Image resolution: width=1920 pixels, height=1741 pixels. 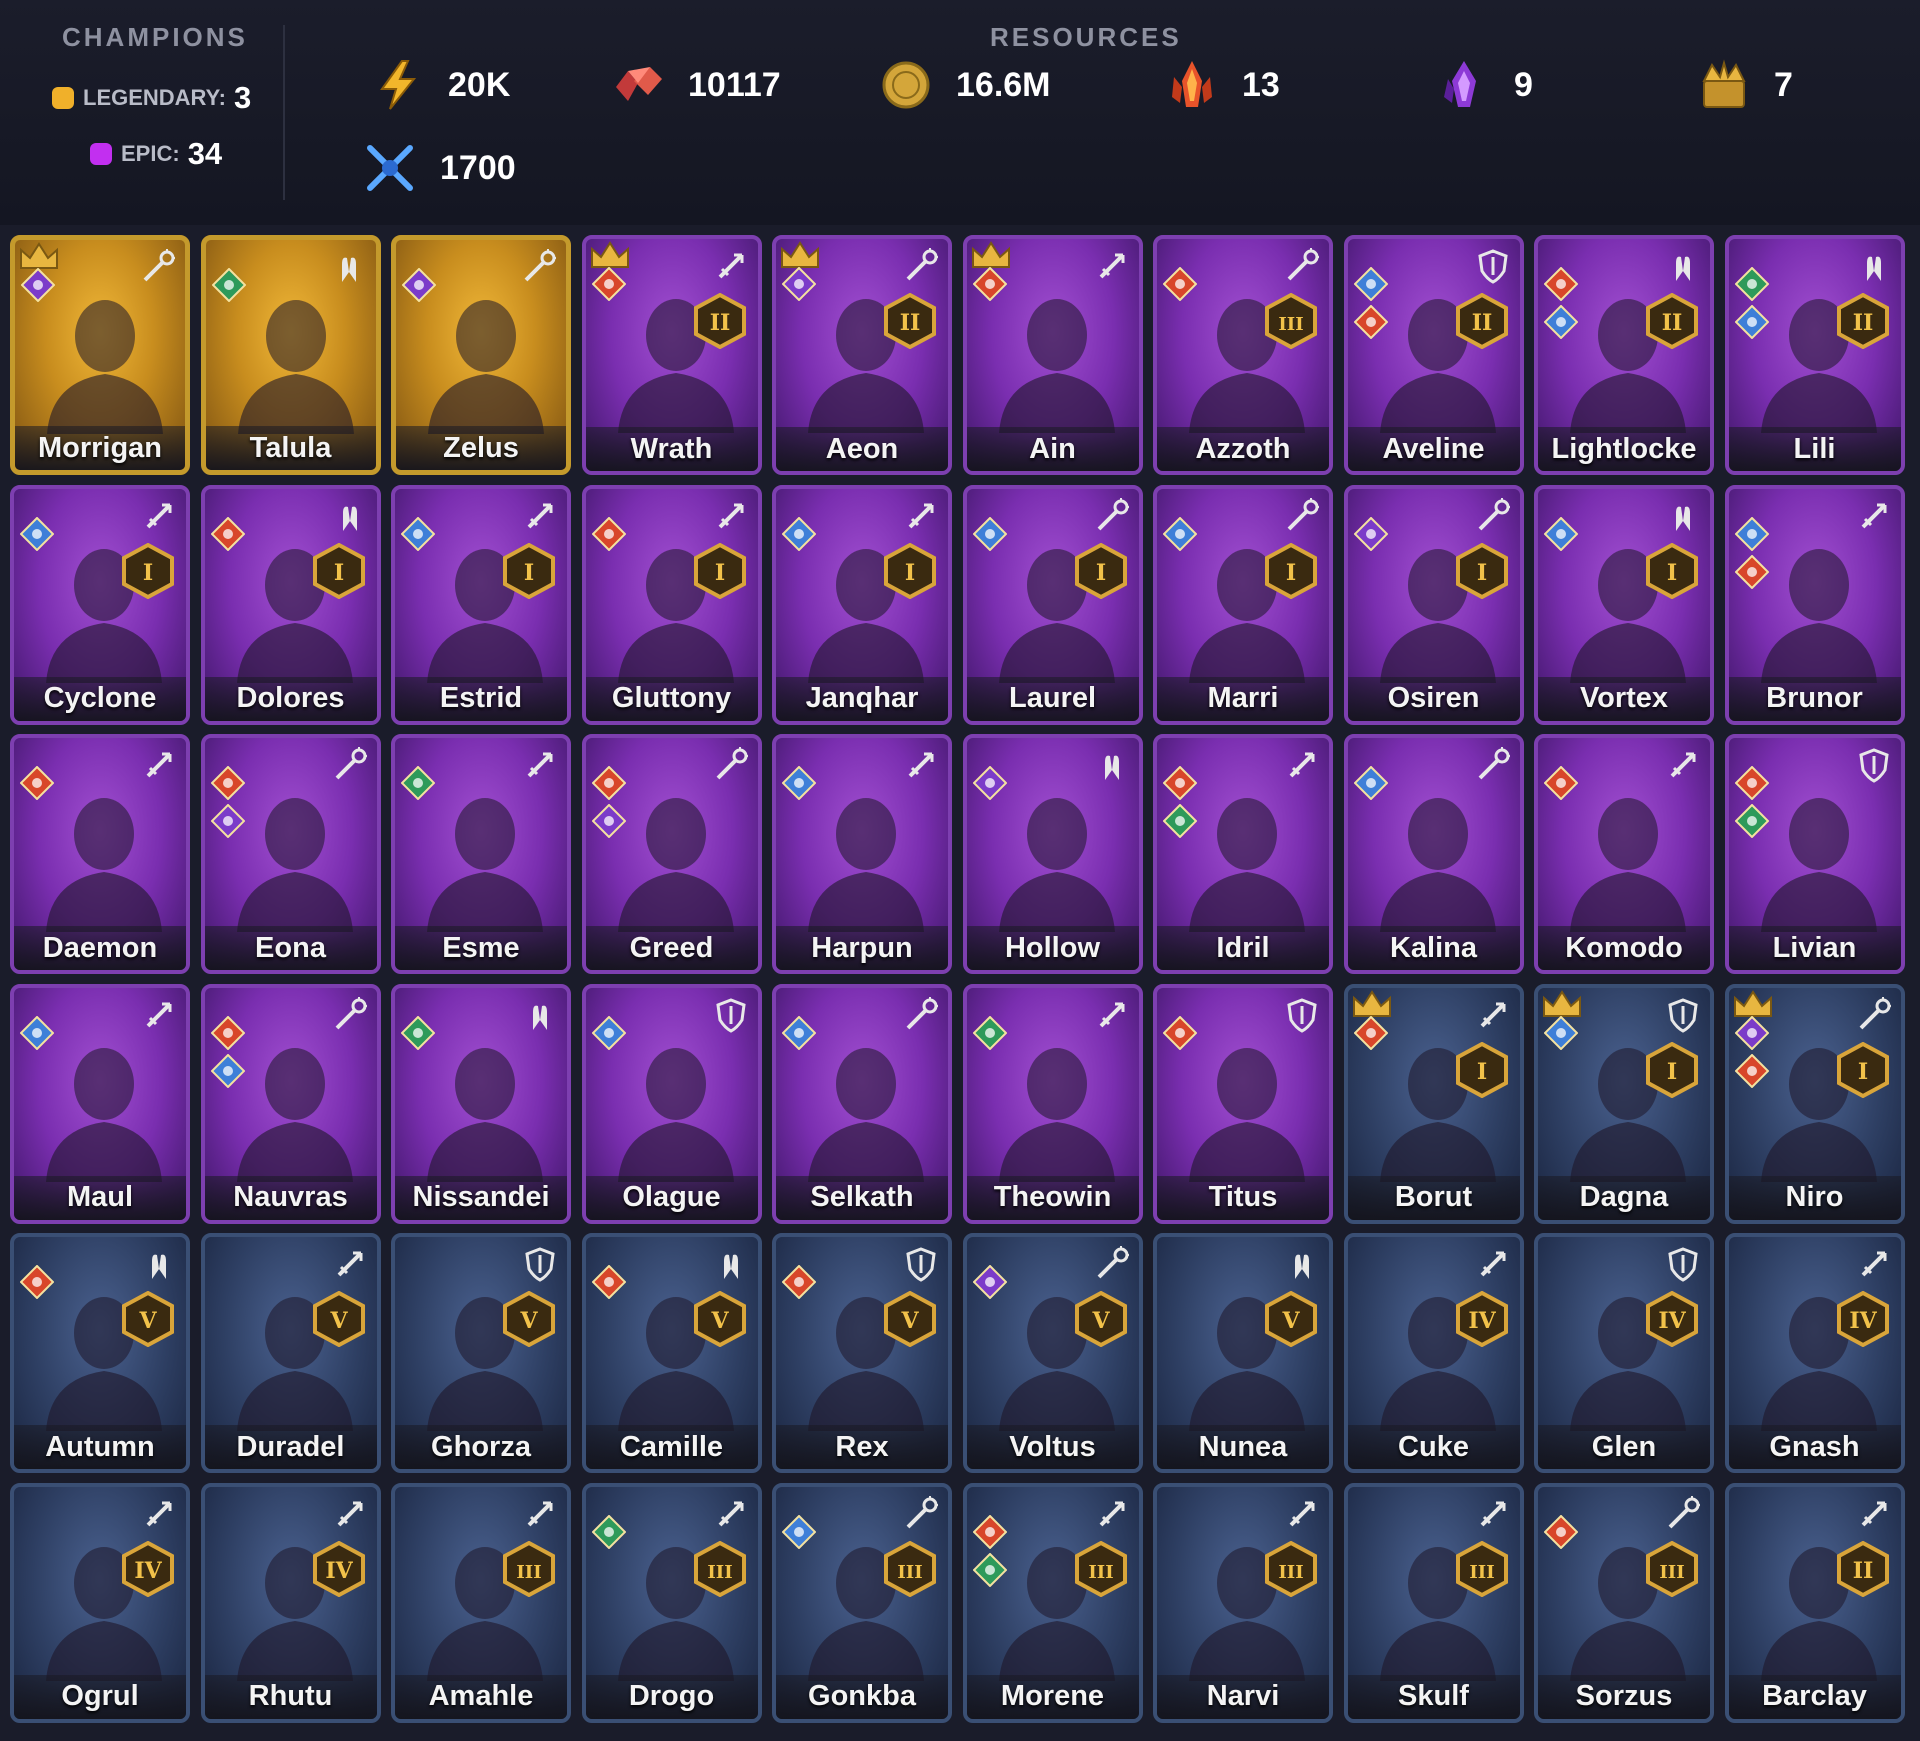 I want to click on champion-card-selkath: Selkath, so click(x=862, y=1103).